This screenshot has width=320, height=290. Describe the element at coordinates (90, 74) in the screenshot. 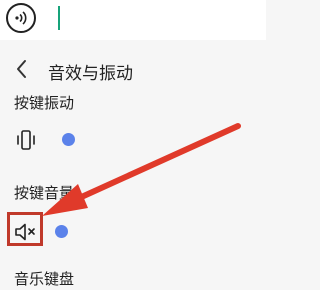

I see `page-title: 音效与振动` at that location.